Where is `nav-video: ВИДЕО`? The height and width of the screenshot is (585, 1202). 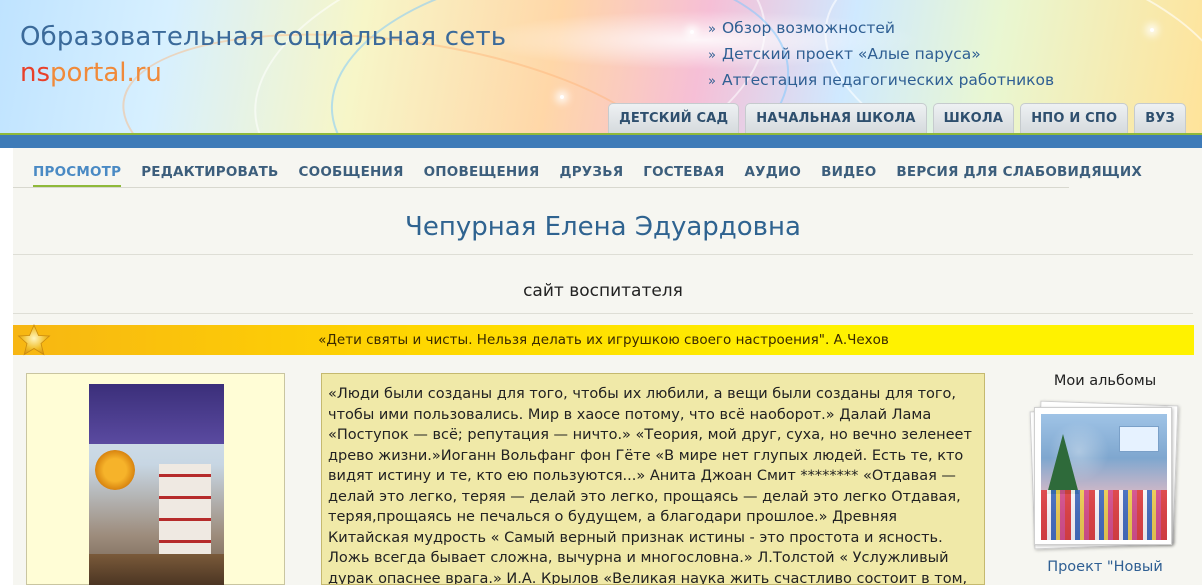 nav-video: ВИДЕО is located at coordinates (848, 176).